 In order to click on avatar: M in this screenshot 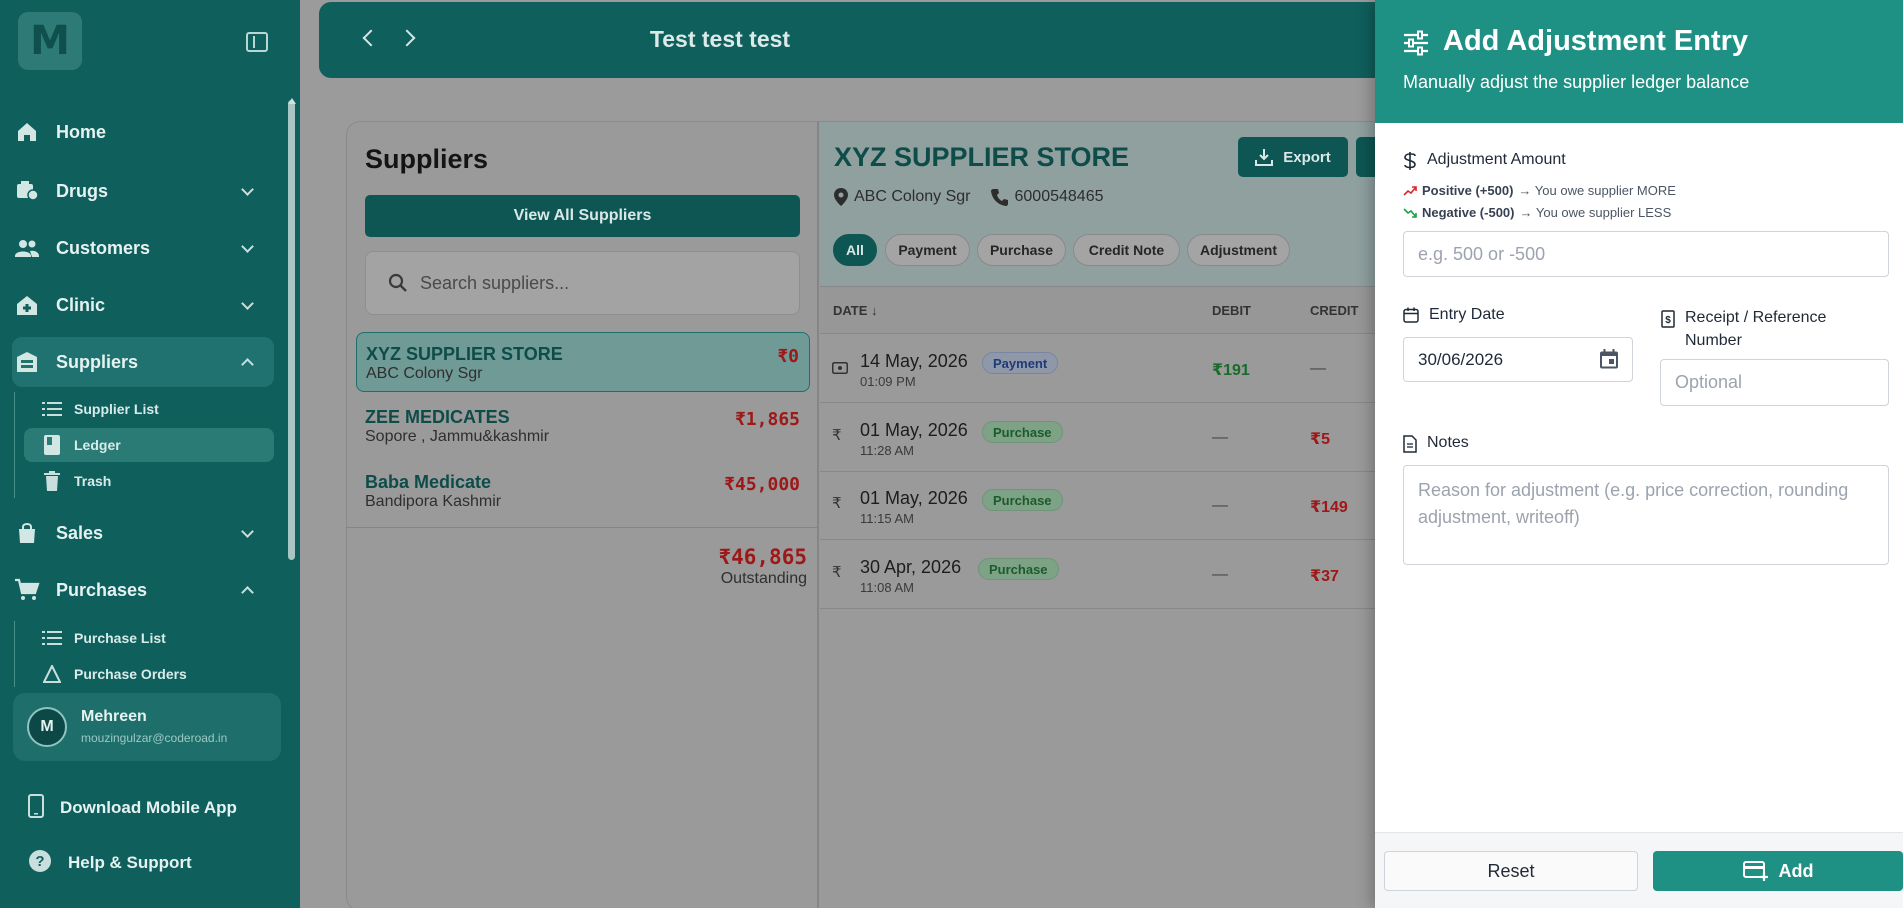, I will do `click(47, 727)`.